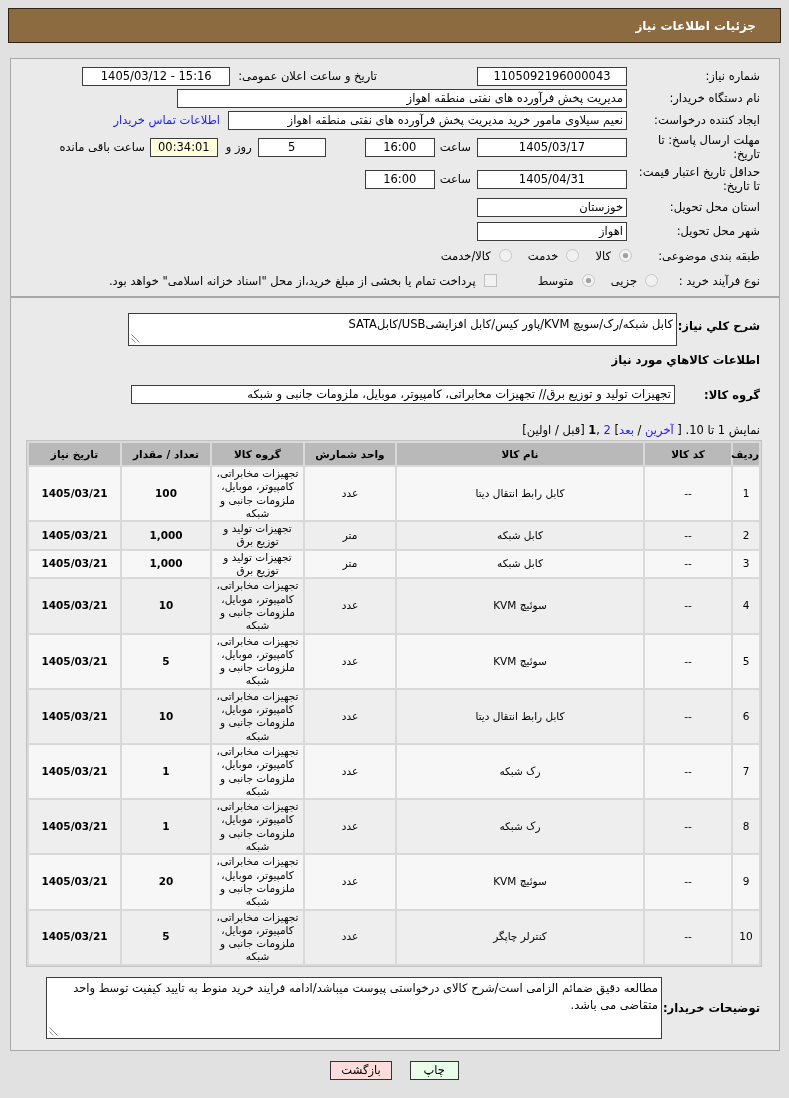 This screenshot has height=1098, width=789. Describe the element at coordinates (746, 827) in the screenshot. I see `table-cell: 8` at that location.